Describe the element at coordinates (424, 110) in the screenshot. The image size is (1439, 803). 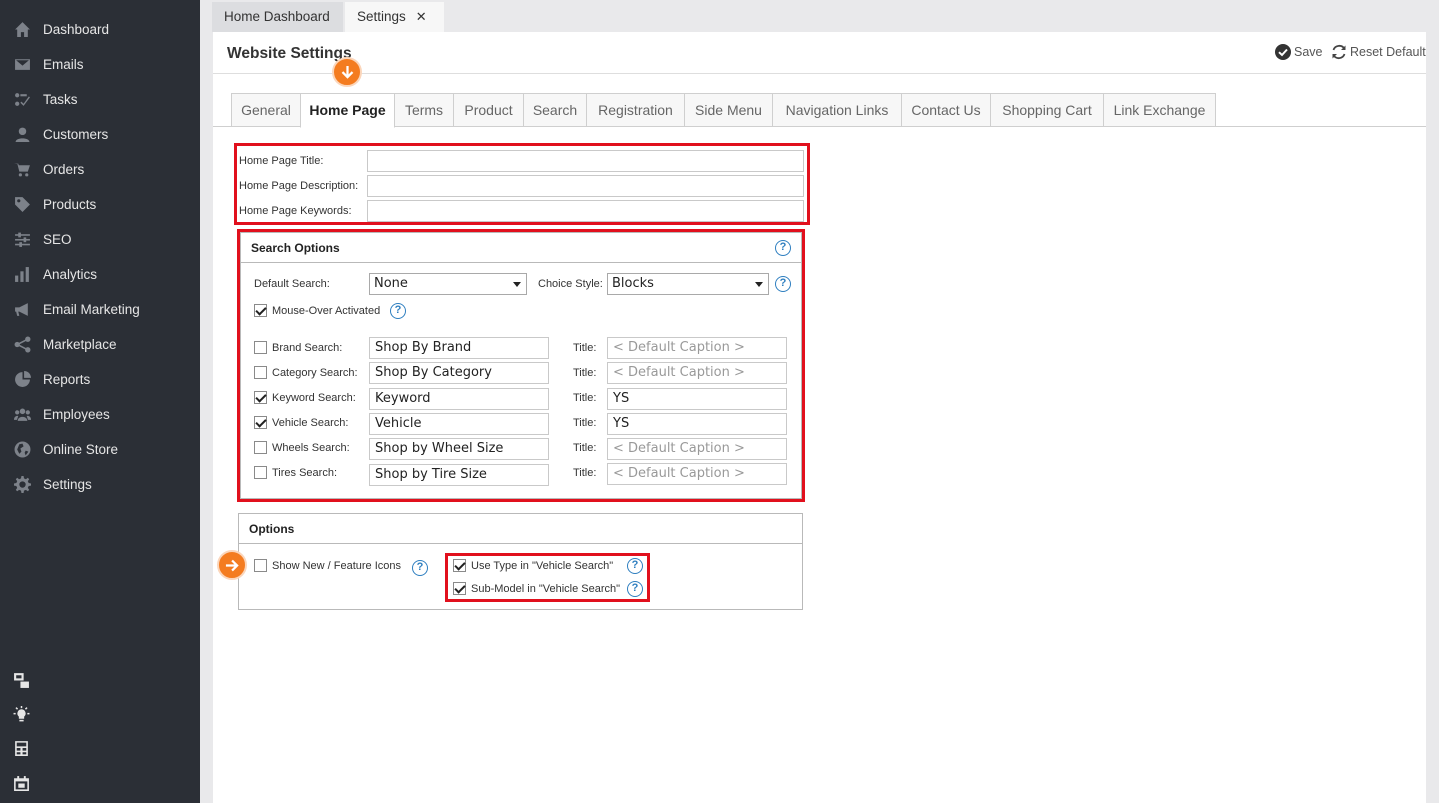
I see `tab-terms: Terms` at that location.